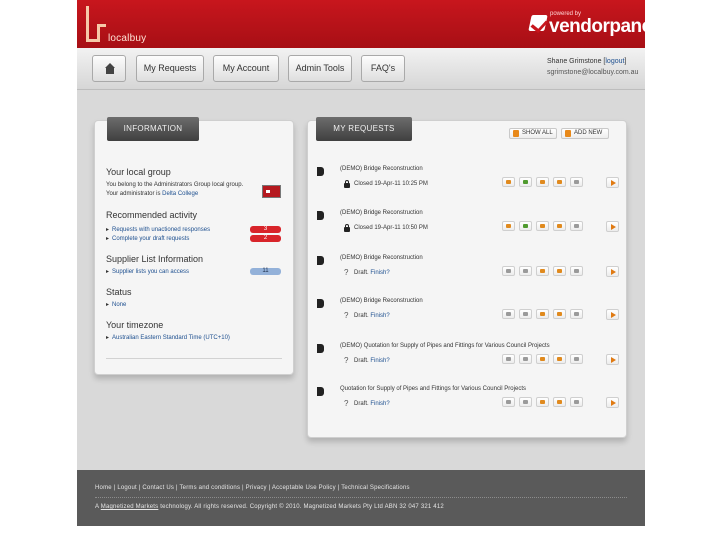 The image size is (720, 540). I want to click on status-title: Status, so click(119, 292).